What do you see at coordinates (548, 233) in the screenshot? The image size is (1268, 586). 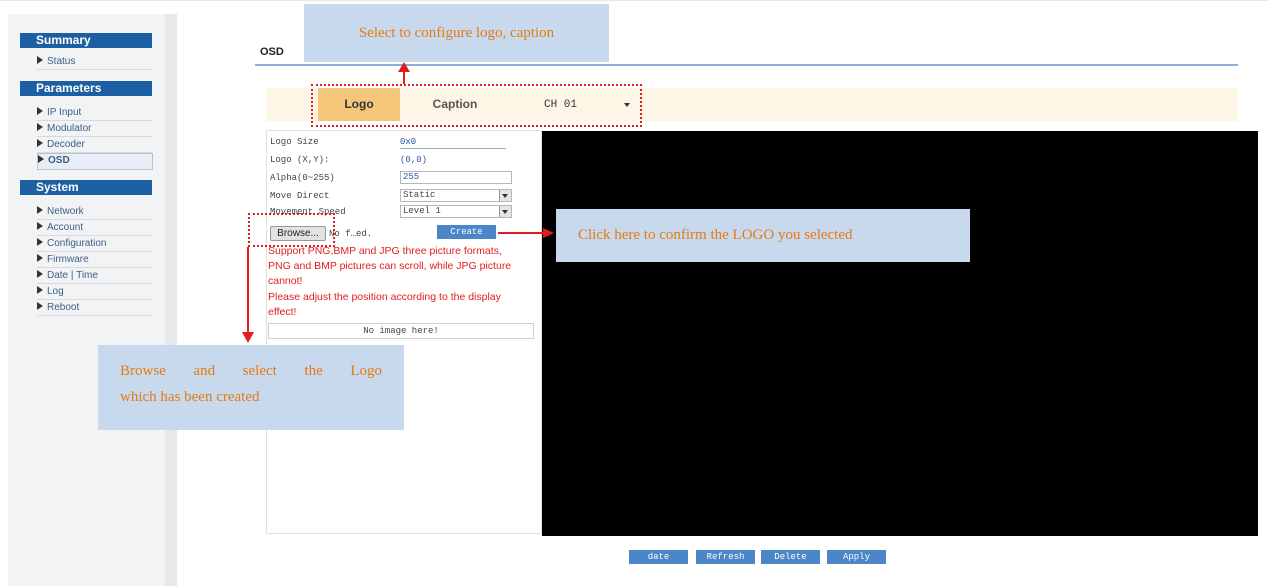 I see `arrow-right-head` at bounding box center [548, 233].